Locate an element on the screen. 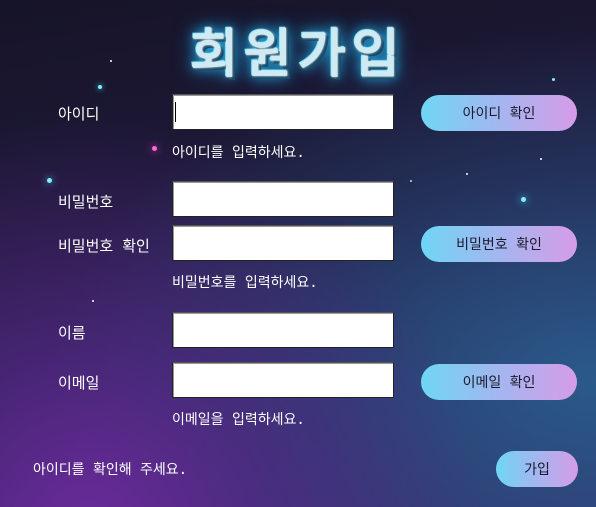 This screenshot has height=507, width=596. name-label: 이름 is located at coordinates (72, 333).